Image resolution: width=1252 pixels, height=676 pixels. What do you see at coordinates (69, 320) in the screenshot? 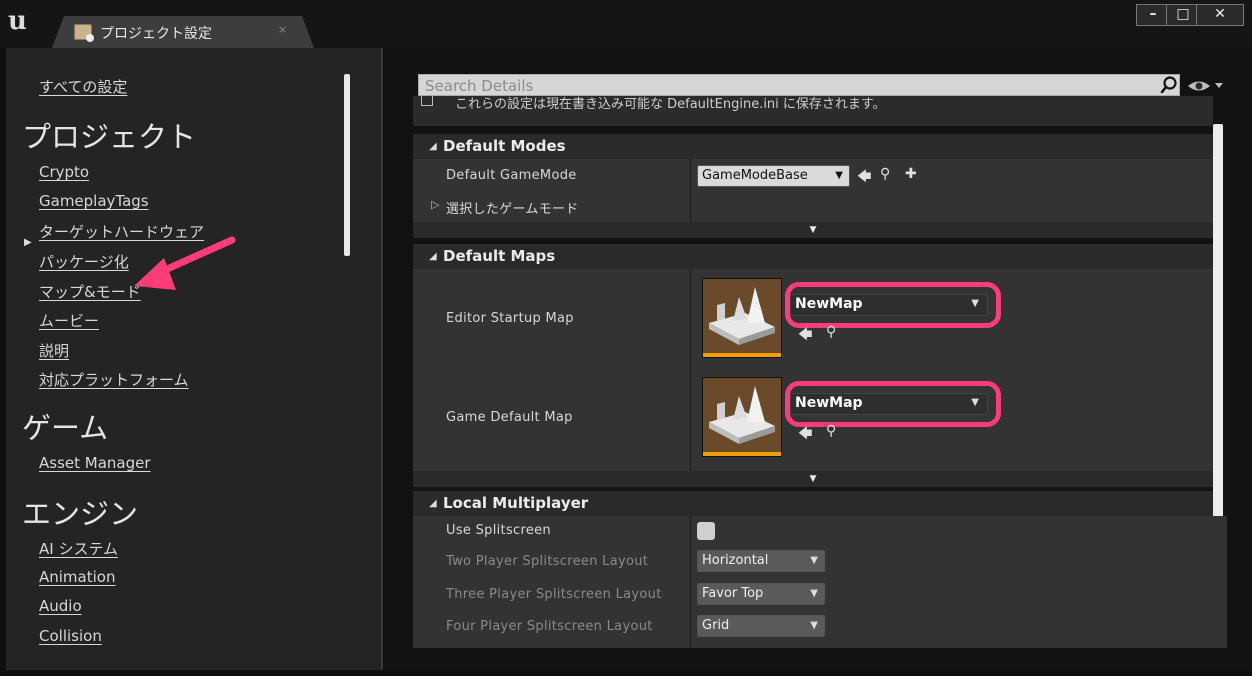
I see `nav-movies: ムービー` at bounding box center [69, 320].